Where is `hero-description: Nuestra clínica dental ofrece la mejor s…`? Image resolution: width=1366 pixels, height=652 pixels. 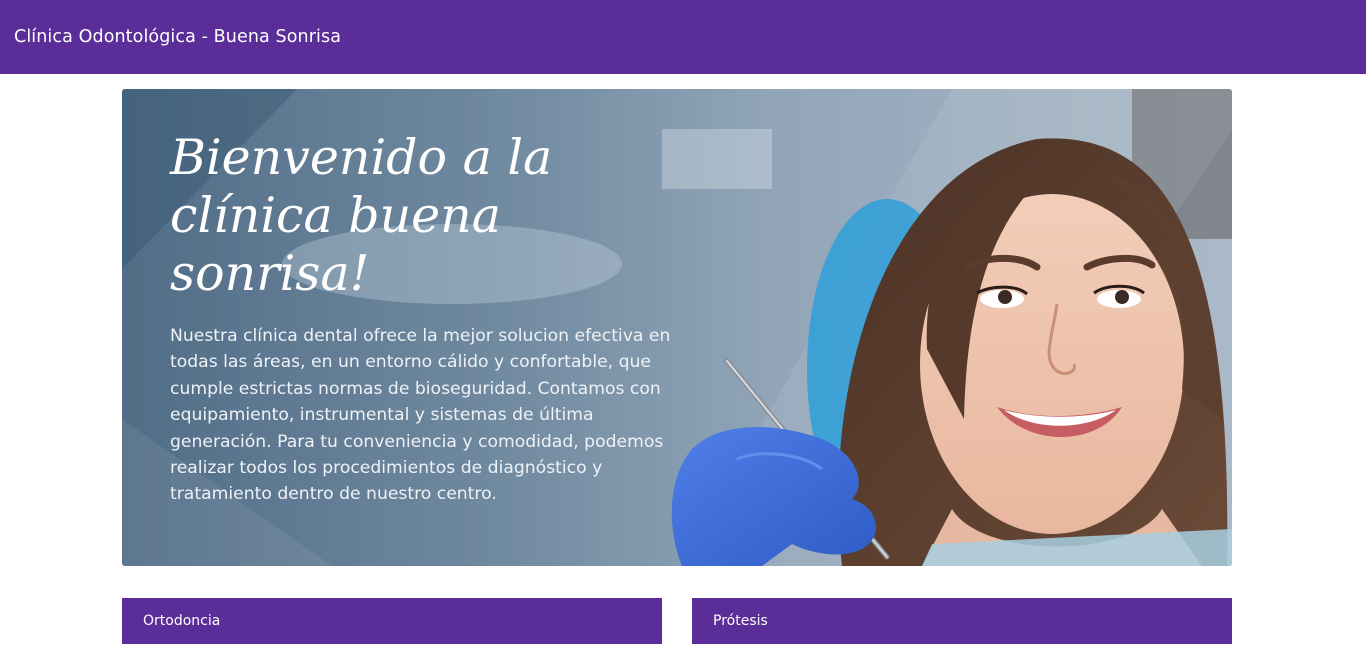 hero-description: Nuestra clínica dental ofrece la mejor s… is located at coordinates (420, 415).